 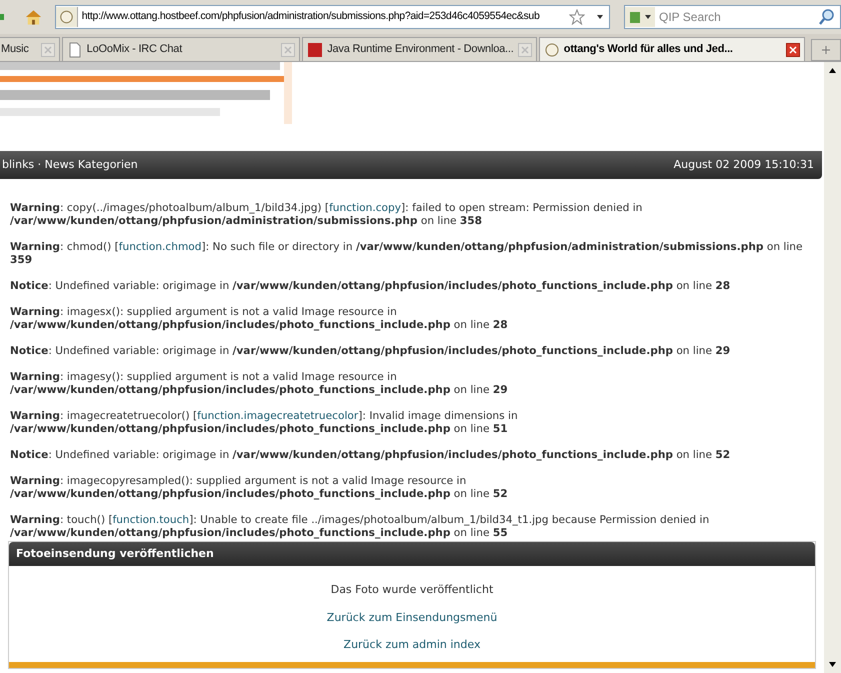 What do you see at coordinates (832, 367) in the screenshot?
I see `scrollbar` at bounding box center [832, 367].